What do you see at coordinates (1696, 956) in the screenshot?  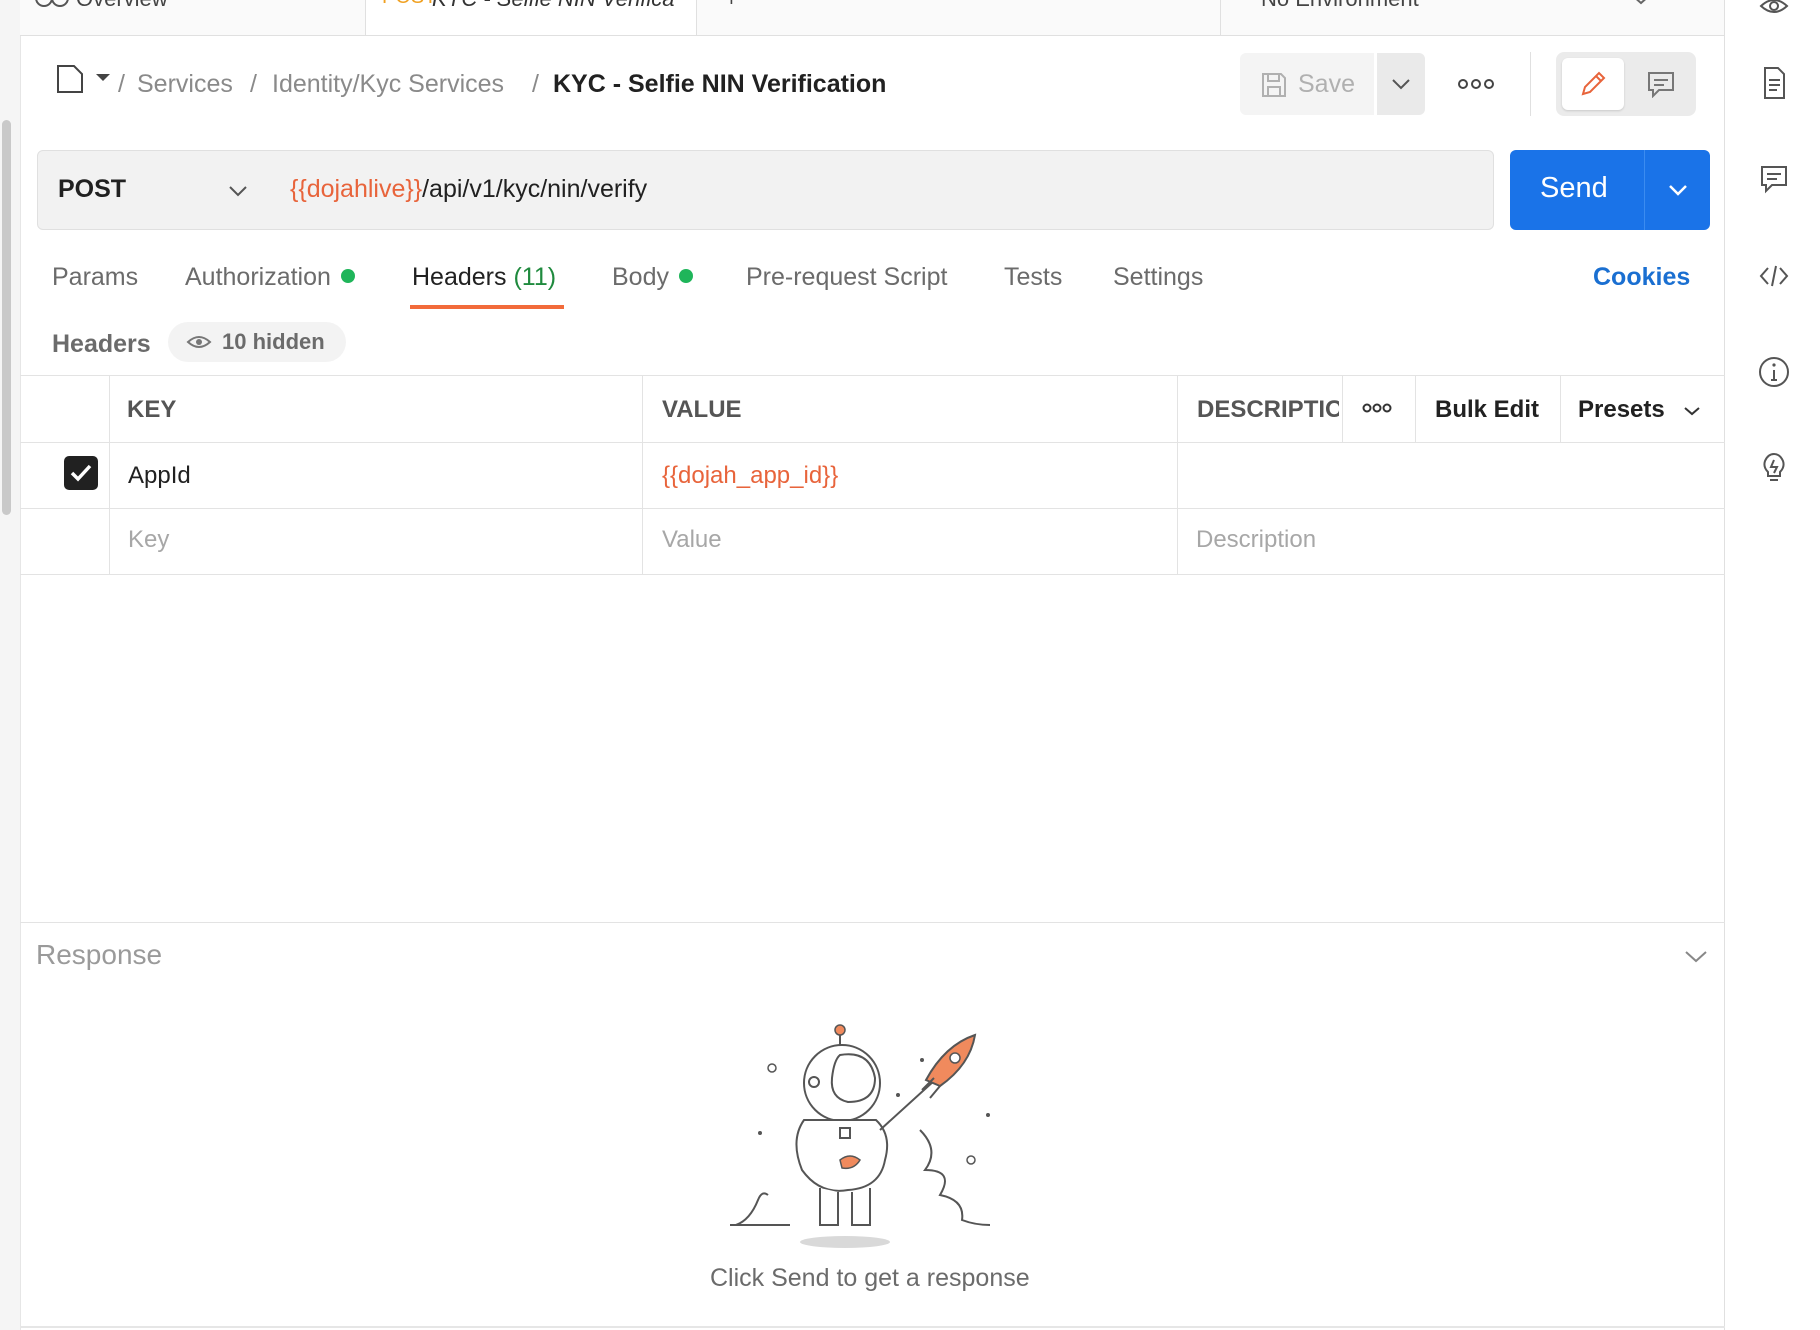 I see `collapse-response-icon` at bounding box center [1696, 956].